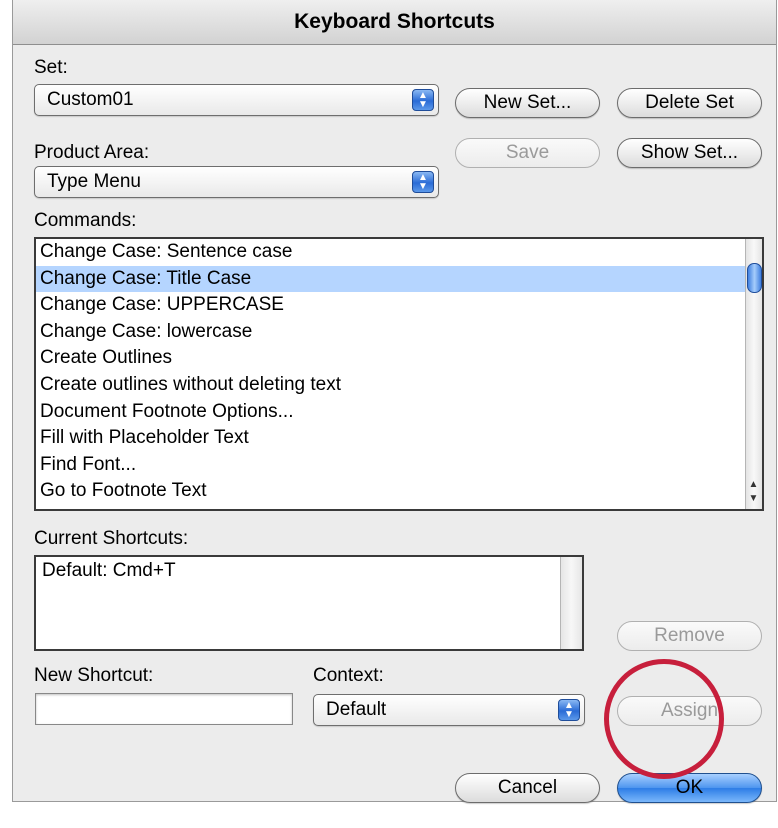 The height and width of the screenshot is (828, 778). I want to click on scroll-down-arrow-icon: ▼, so click(753, 499).